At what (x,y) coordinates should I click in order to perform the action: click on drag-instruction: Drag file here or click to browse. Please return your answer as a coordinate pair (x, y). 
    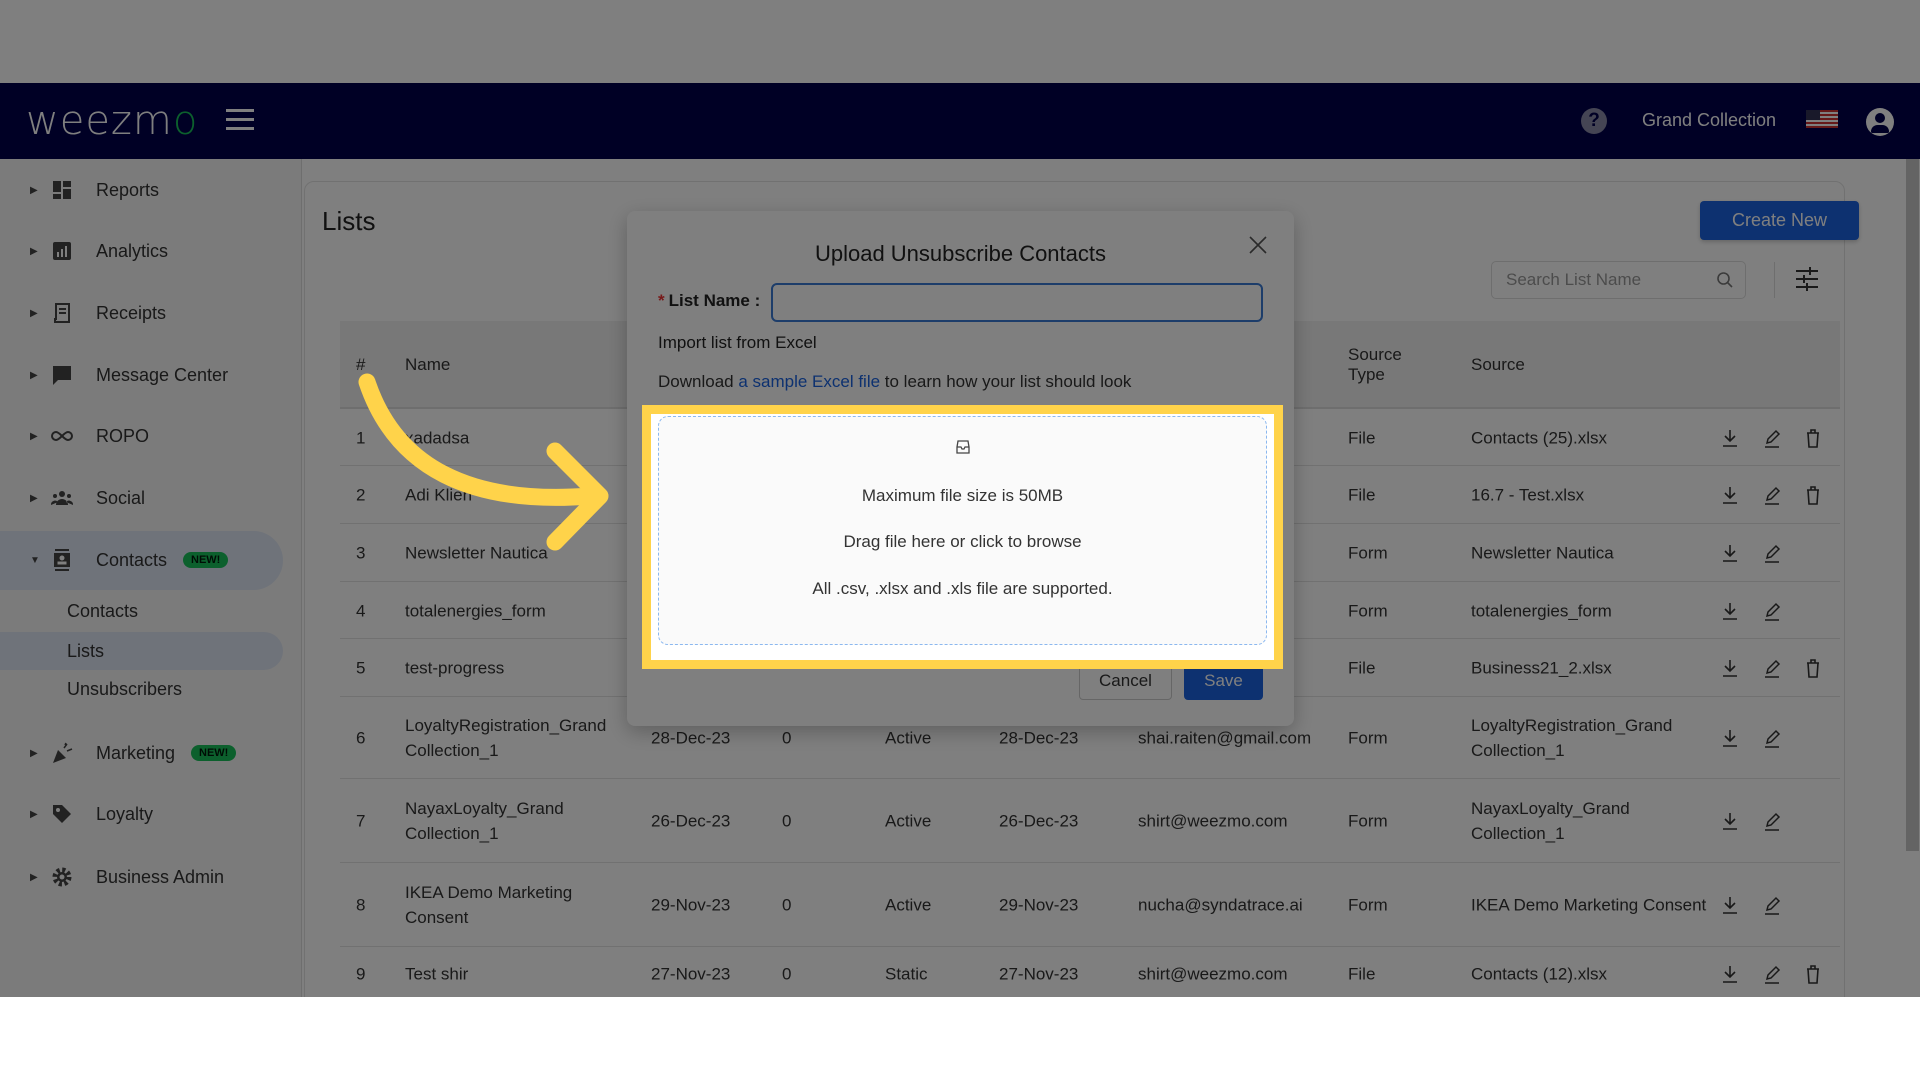
    Looking at the image, I should click on (962, 541).